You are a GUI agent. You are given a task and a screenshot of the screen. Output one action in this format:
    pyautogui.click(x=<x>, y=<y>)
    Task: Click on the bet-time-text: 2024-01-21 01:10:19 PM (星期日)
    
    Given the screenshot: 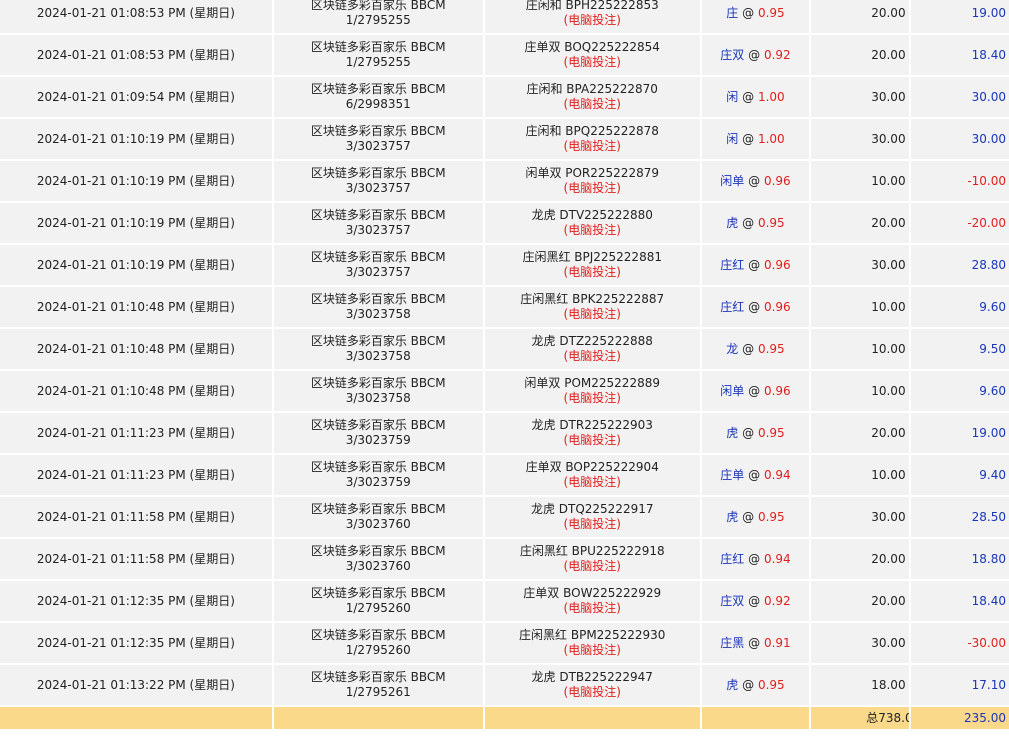 What is the action you would take?
    pyautogui.click(x=135, y=180)
    